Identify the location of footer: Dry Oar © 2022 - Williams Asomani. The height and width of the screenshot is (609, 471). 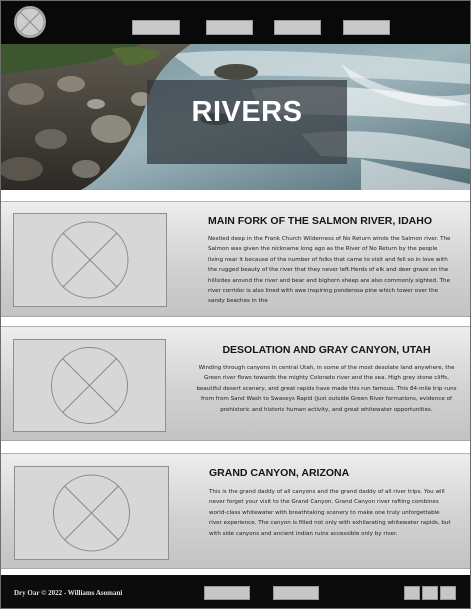
(235, 591).